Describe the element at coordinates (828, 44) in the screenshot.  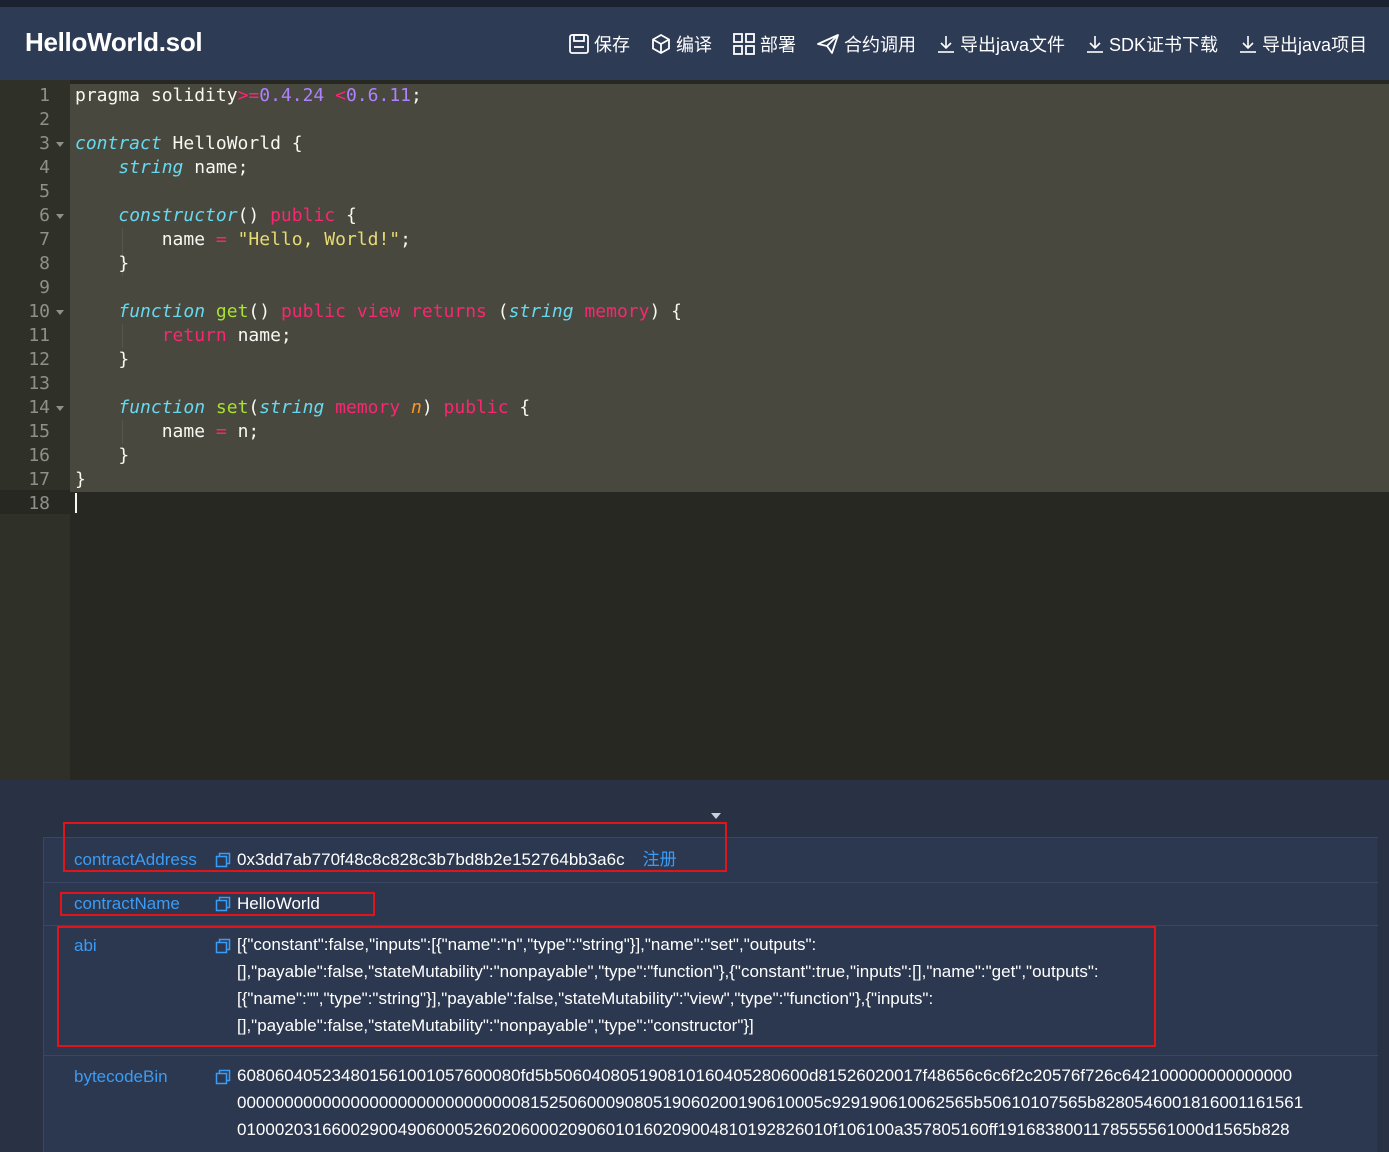
I see `send-icon` at that location.